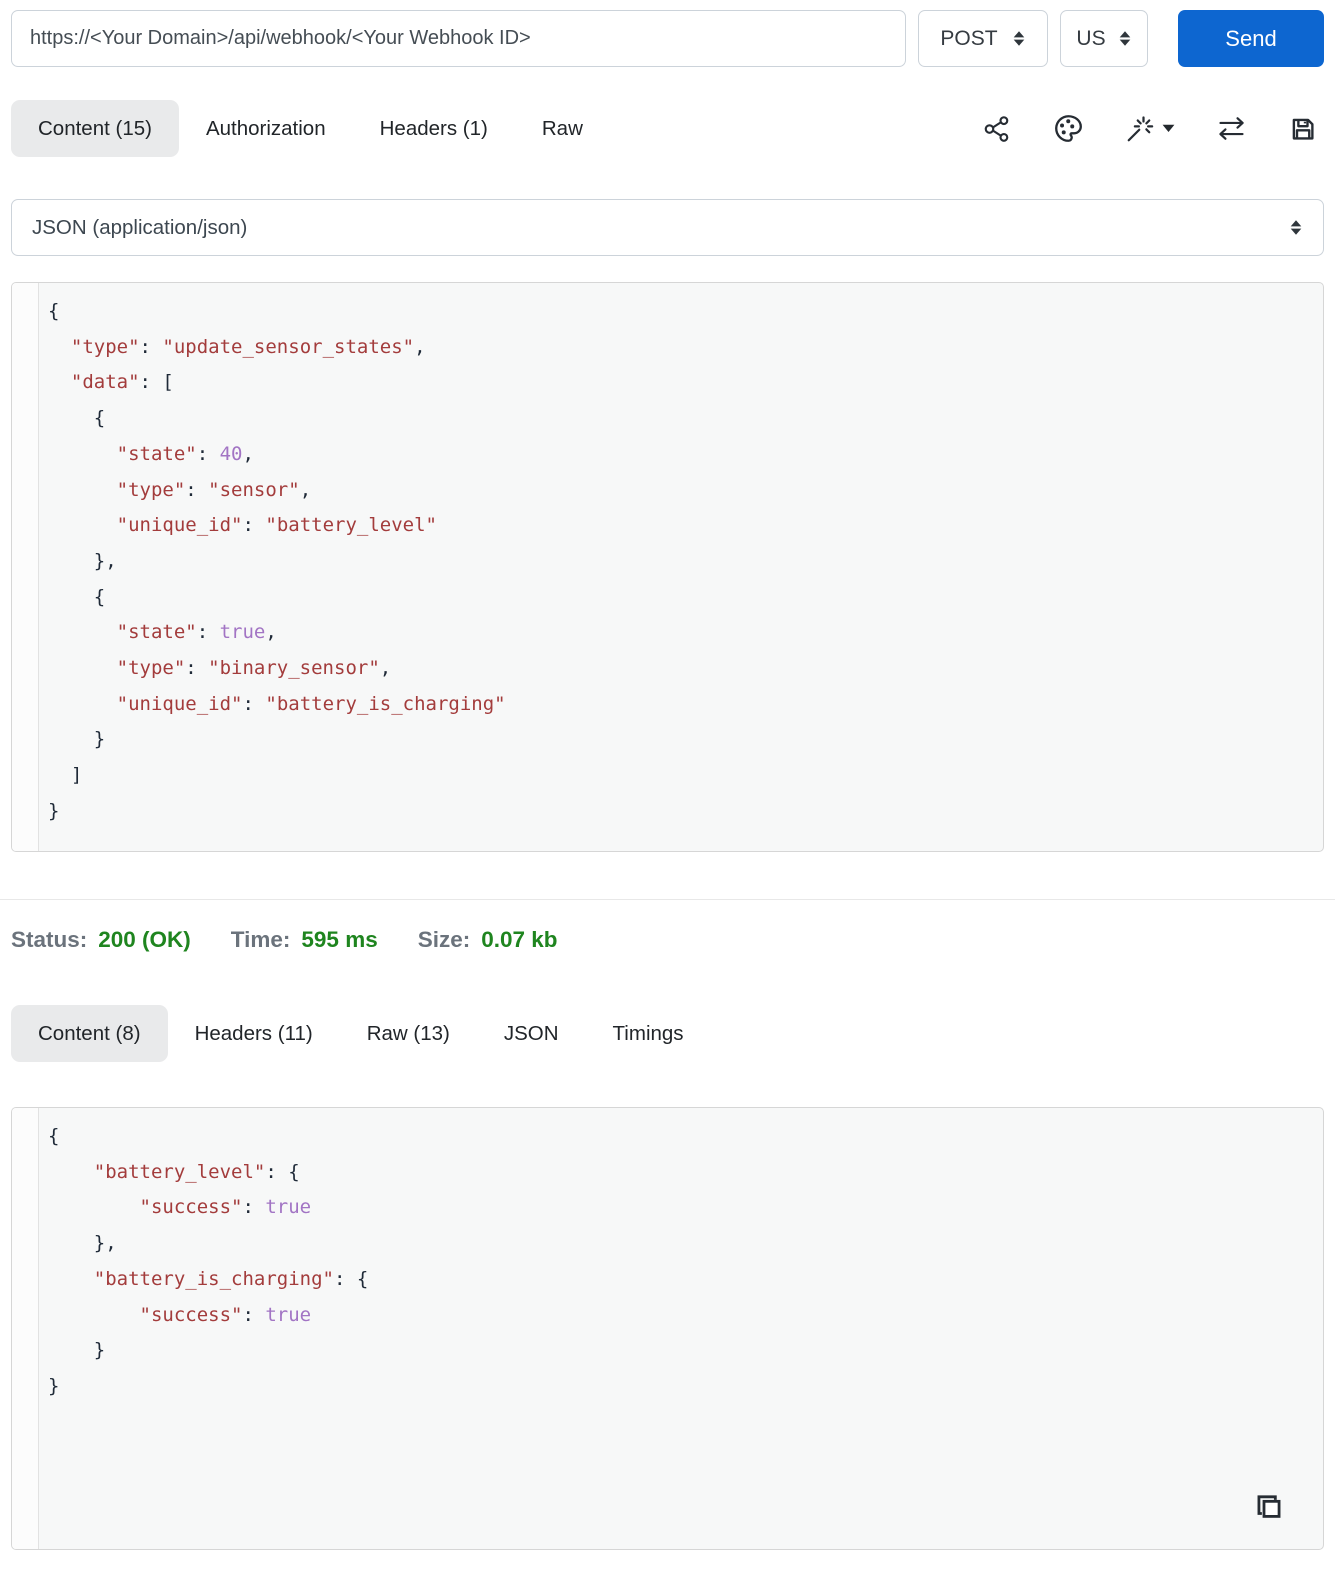 This screenshot has width=1335, height=1579. I want to click on tab-request-headers: Headers (1), so click(434, 128).